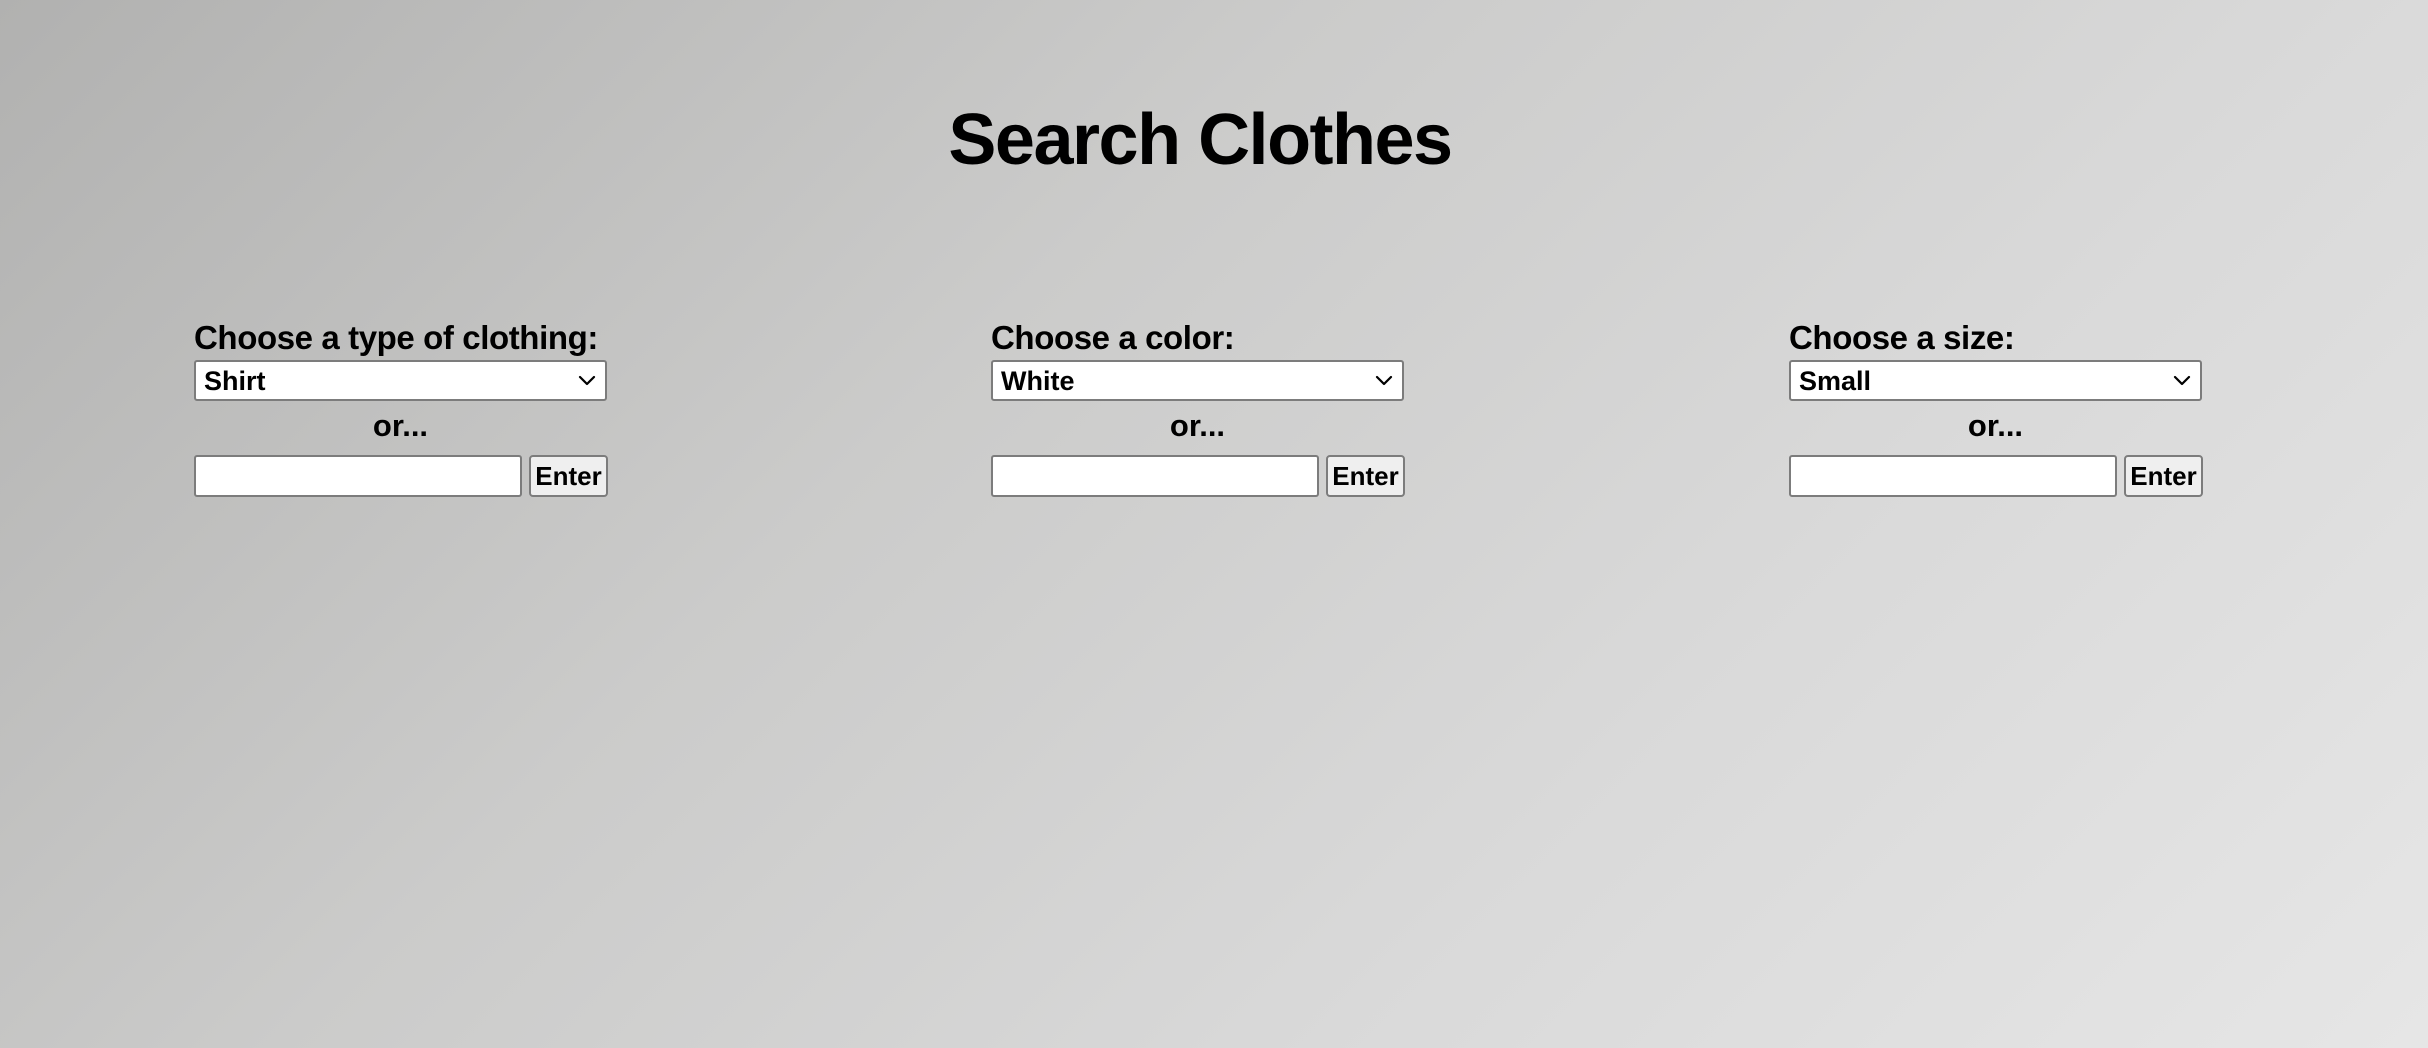 This screenshot has height=1048, width=2428. What do you see at coordinates (1113, 337) in the screenshot?
I see `color-label: Choose a color:` at bounding box center [1113, 337].